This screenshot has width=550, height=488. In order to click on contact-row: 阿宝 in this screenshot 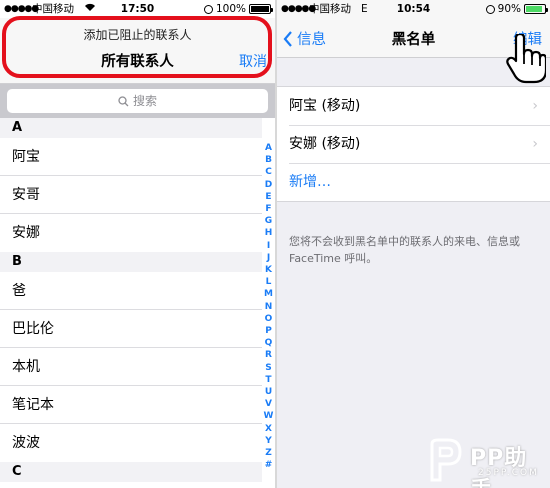, I will do `click(131, 157)`.